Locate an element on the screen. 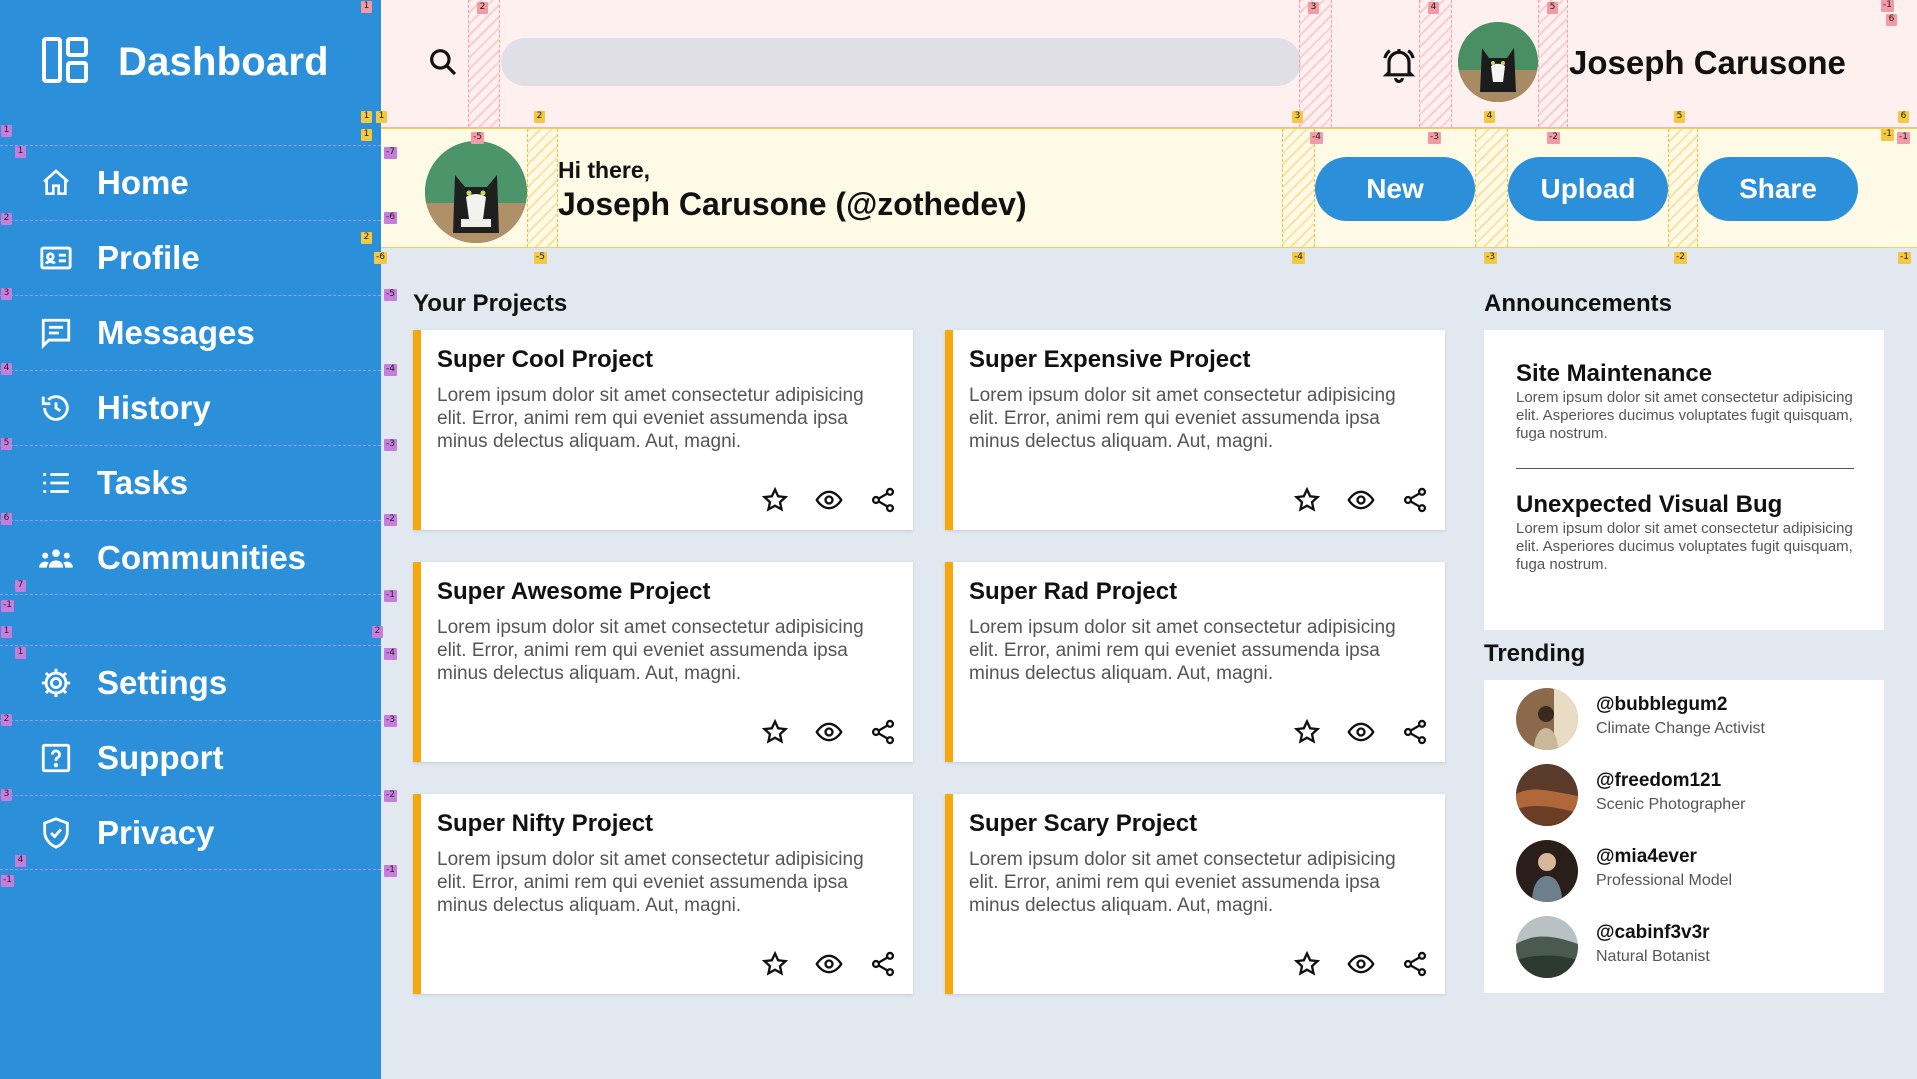 The image size is (1917, 1079). announcements-title: Announcements is located at coordinates (1578, 303).